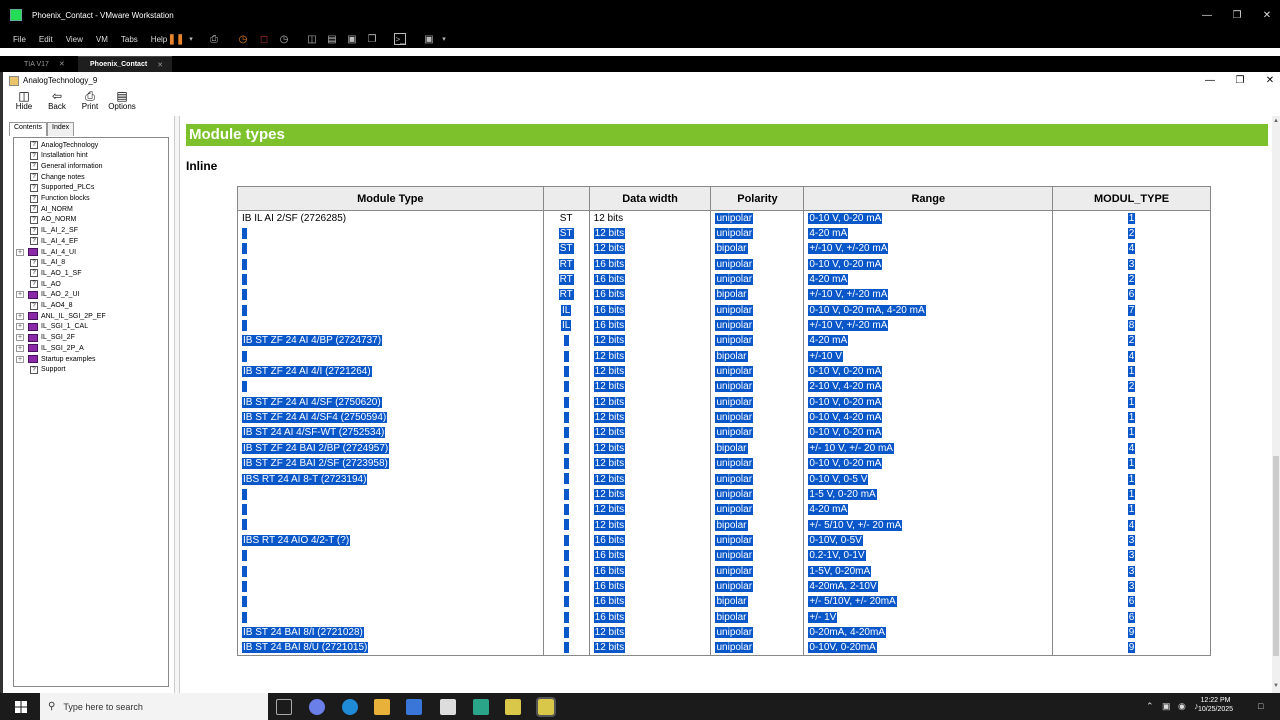 Image resolution: width=1280 pixels, height=720 pixels. Describe the element at coordinates (429, 39) in the screenshot. I see `stretch-icon: ▣` at that location.